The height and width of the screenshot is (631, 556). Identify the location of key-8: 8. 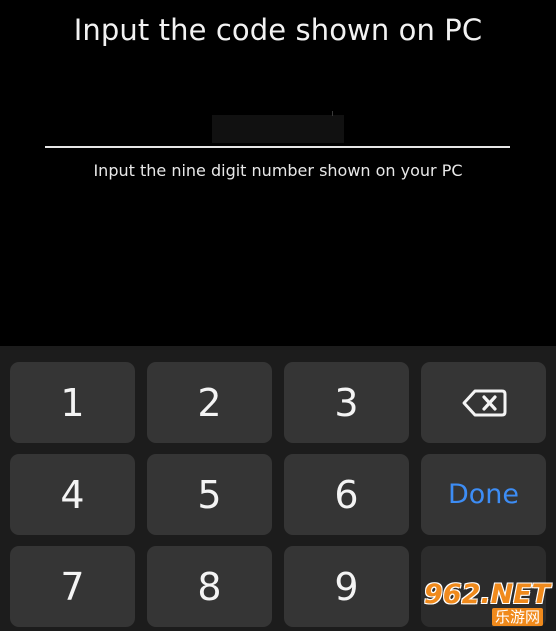
(209, 586).